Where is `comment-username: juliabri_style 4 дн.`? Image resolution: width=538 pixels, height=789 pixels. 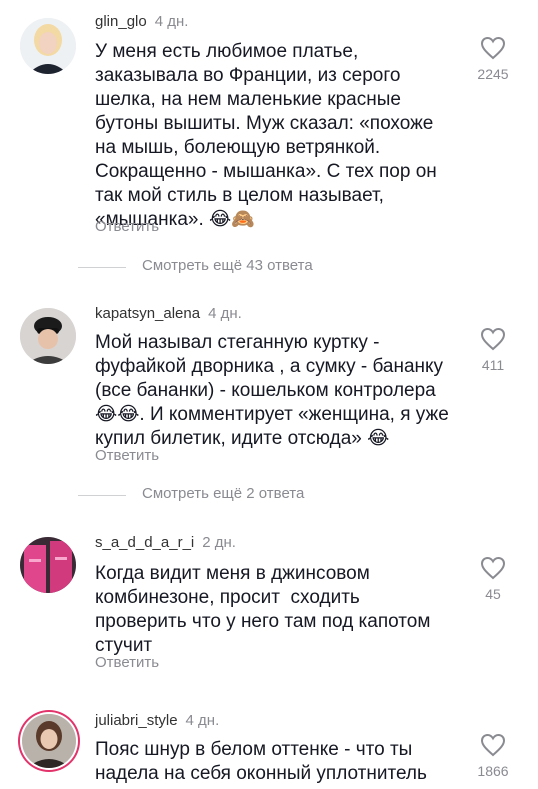 comment-username: juliabri_style 4 дн. is located at coordinates (157, 720).